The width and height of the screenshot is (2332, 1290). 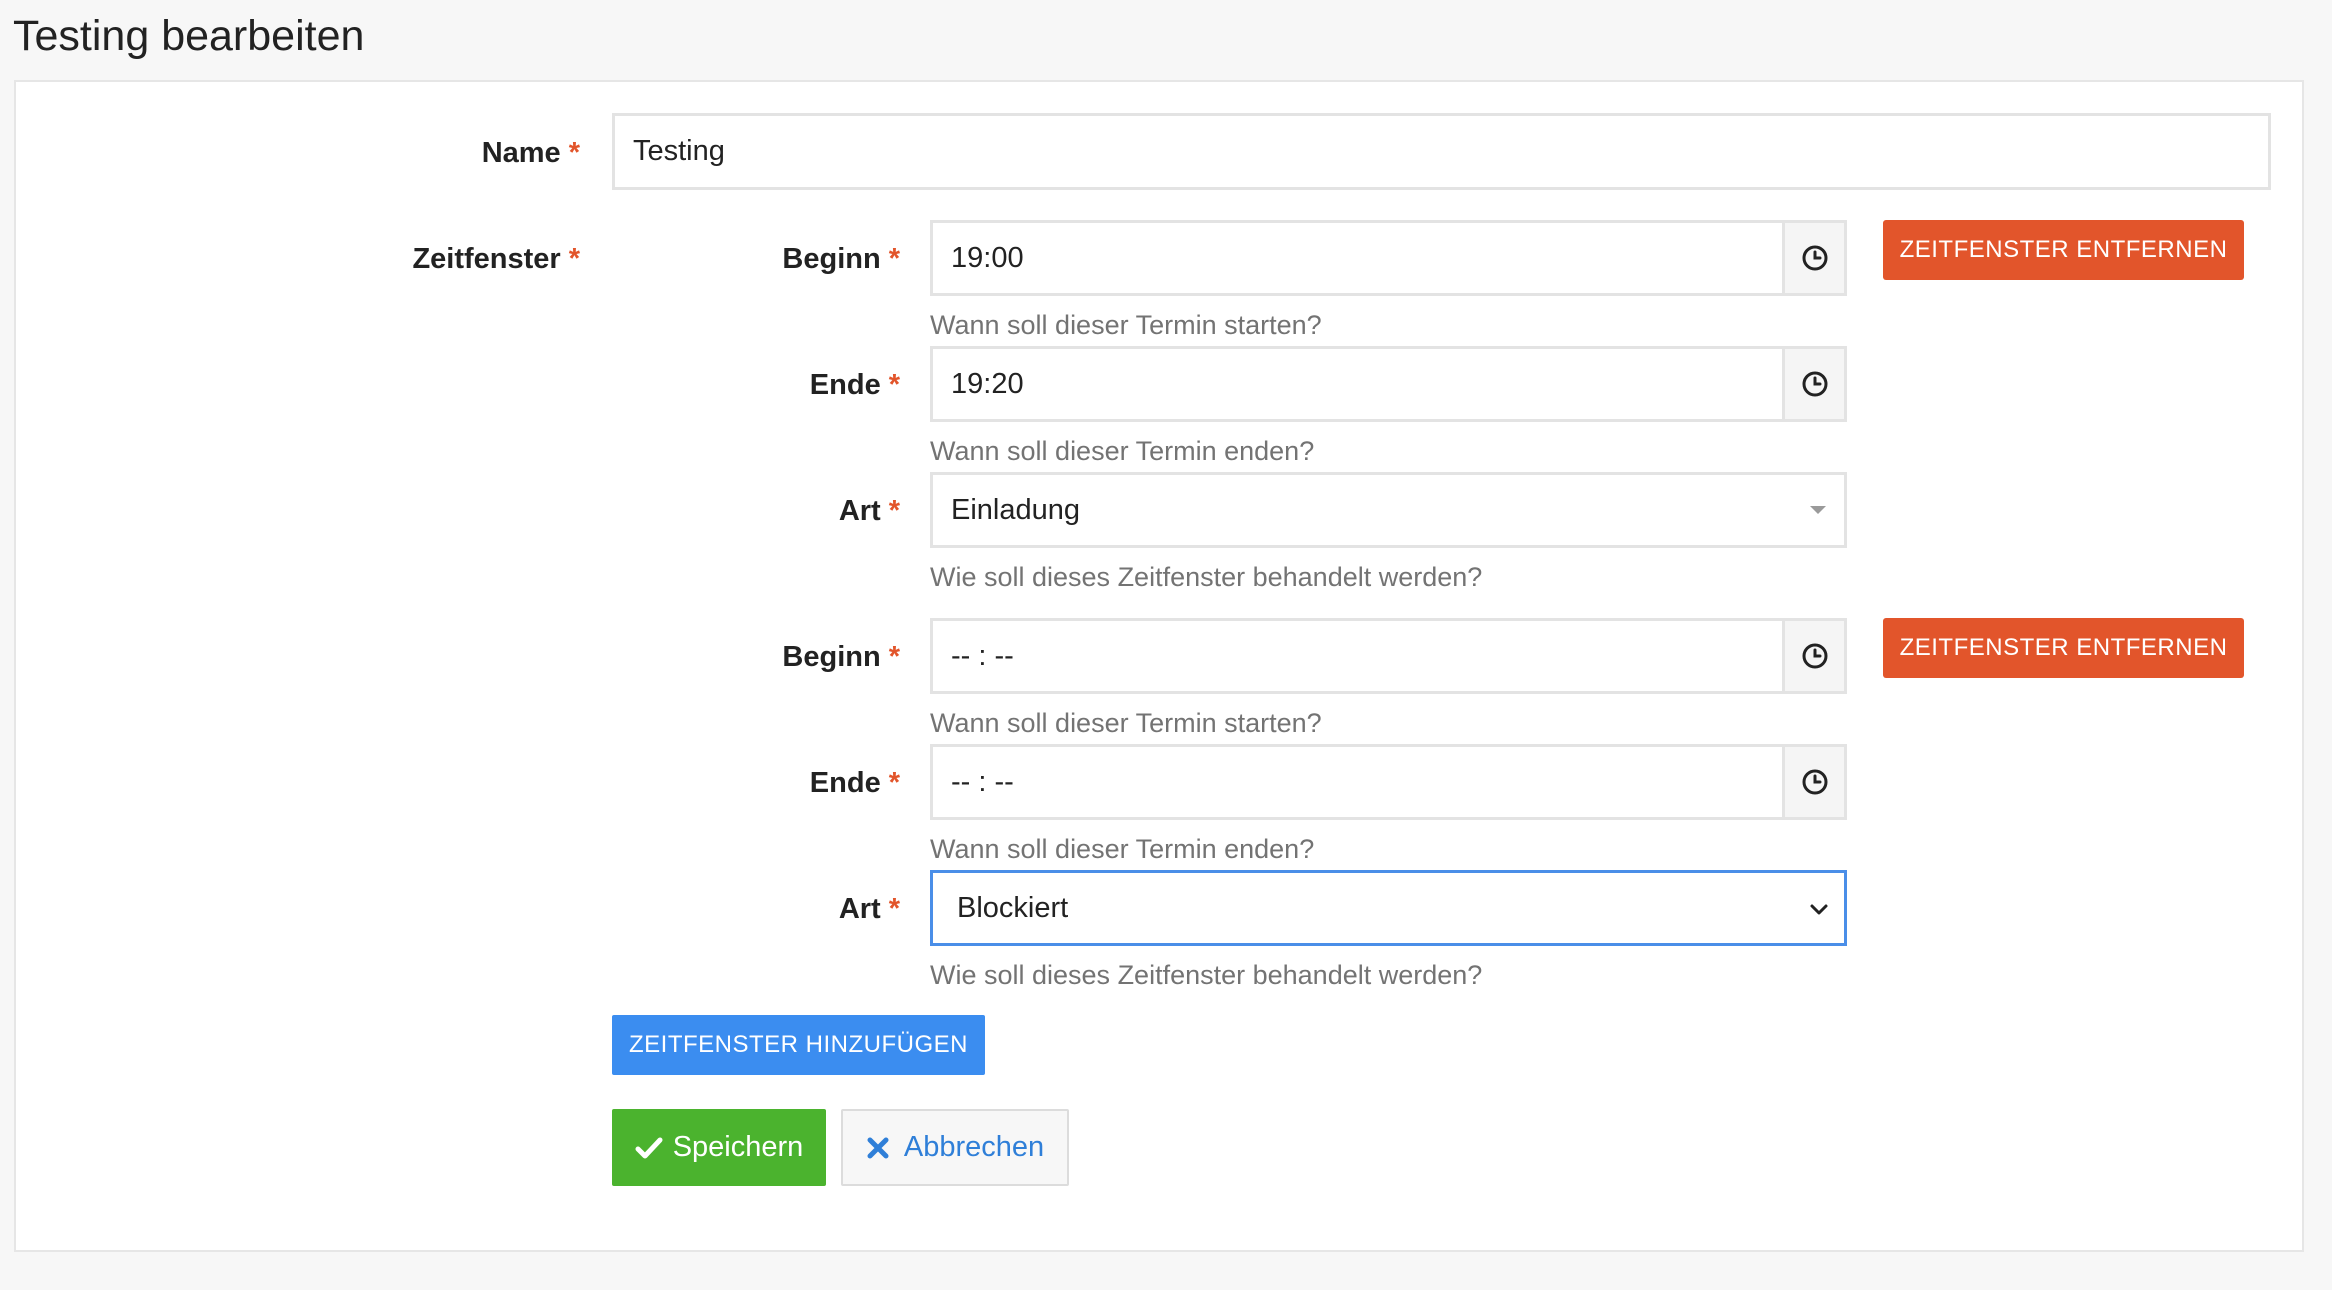 I want to click on slot2-begin-time-button, so click(x=1814, y=656).